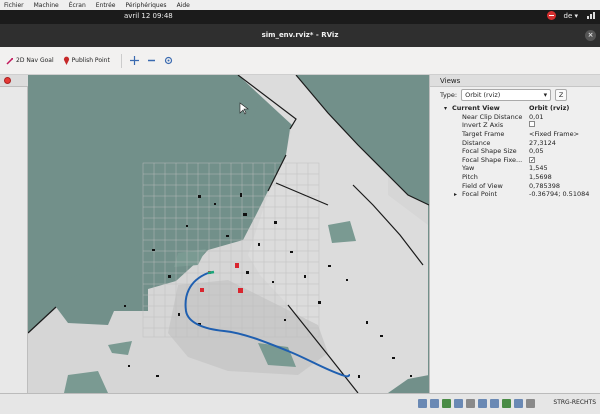 This screenshot has height=414, width=600. I want to click on mouse-integration-icon, so click(530, 403).